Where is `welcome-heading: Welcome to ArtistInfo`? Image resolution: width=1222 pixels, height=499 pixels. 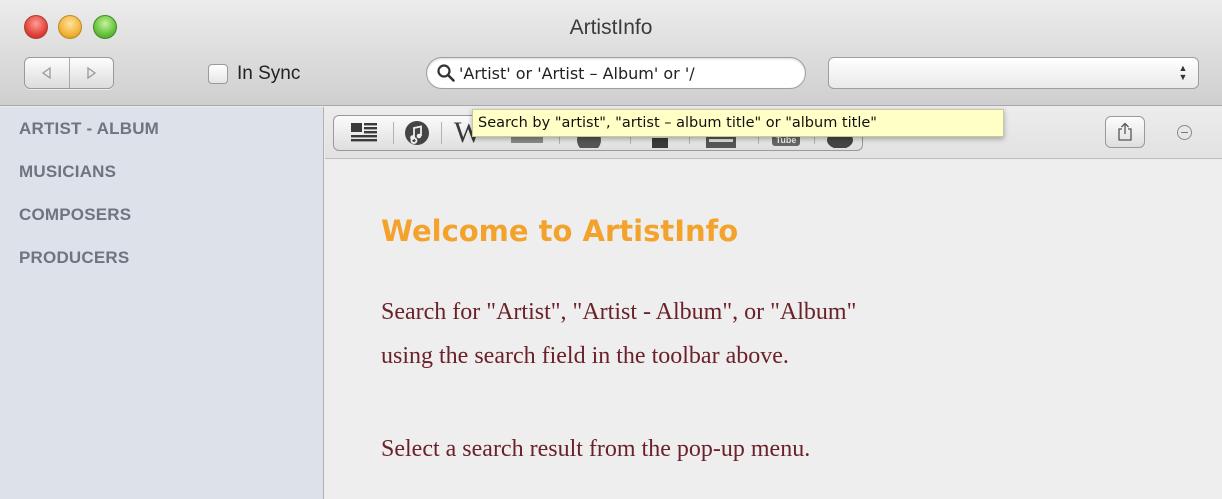 welcome-heading: Welcome to ArtistInfo is located at coordinates (560, 231).